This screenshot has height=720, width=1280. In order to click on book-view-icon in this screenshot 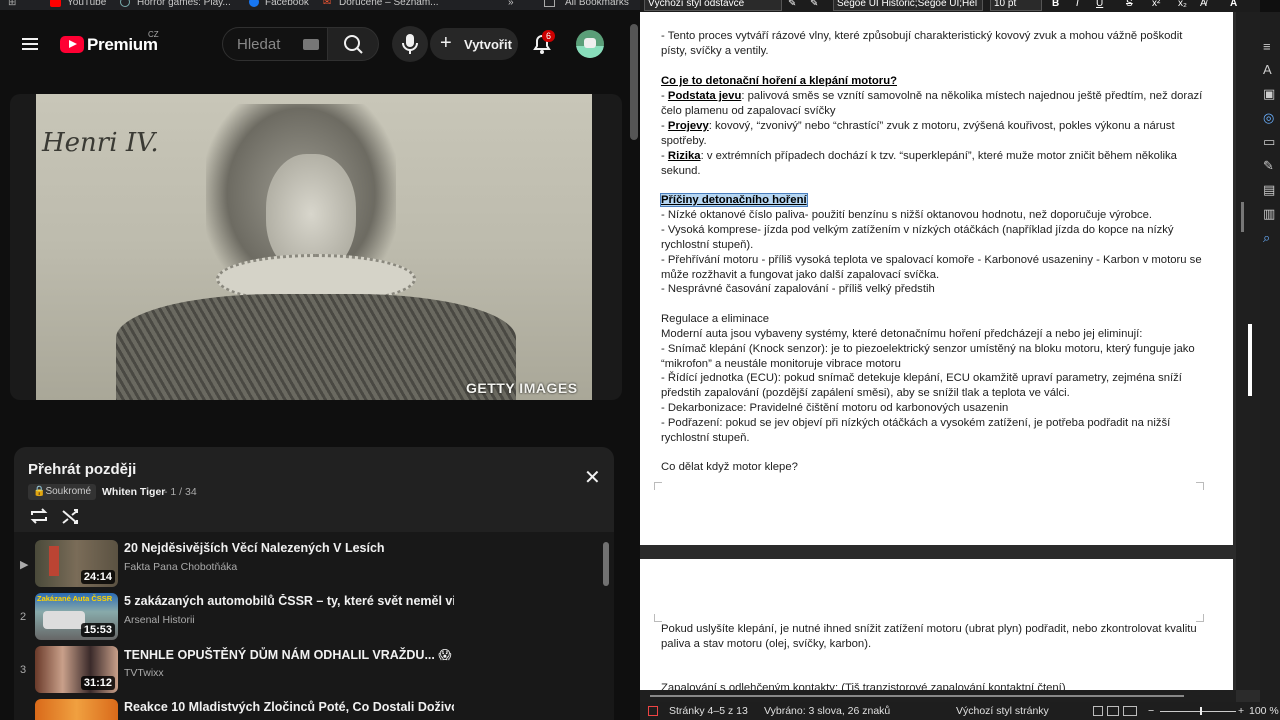, I will do `click(1130, 711)`.